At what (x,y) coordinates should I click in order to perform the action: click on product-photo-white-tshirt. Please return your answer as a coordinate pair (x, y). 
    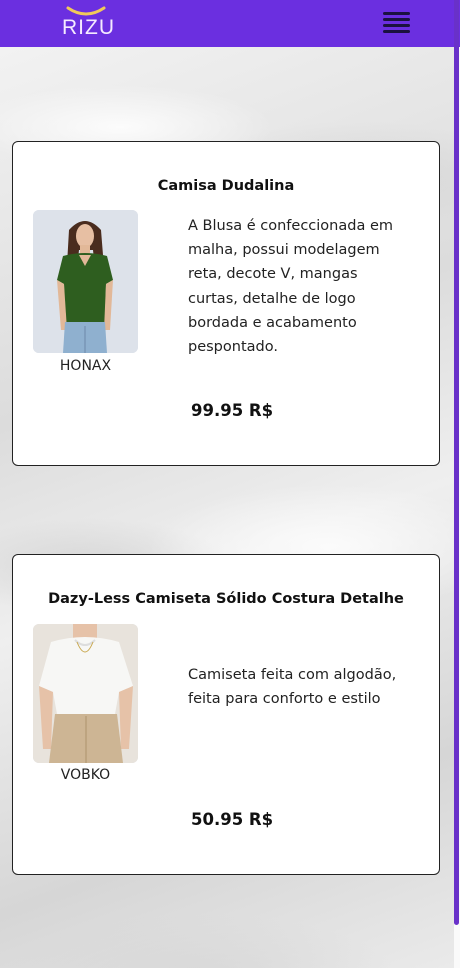
    Looking at the image, I should click on (85, 693).